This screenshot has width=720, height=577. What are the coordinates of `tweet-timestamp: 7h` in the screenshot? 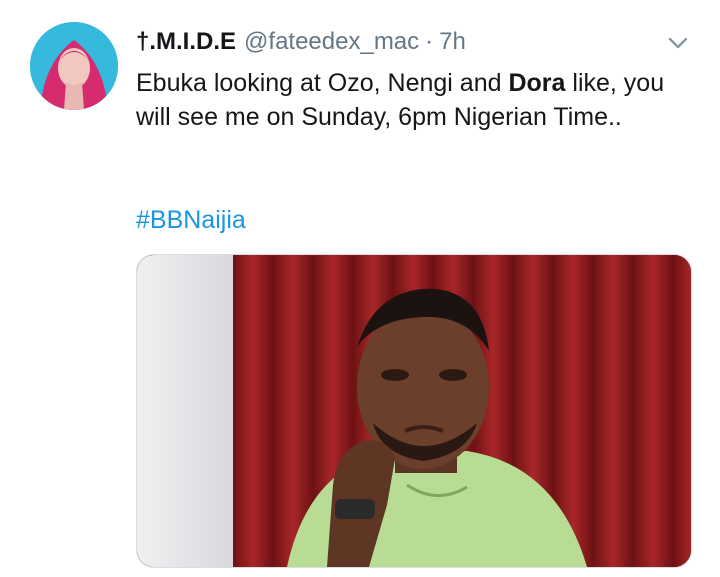 It's located at (452, 42).